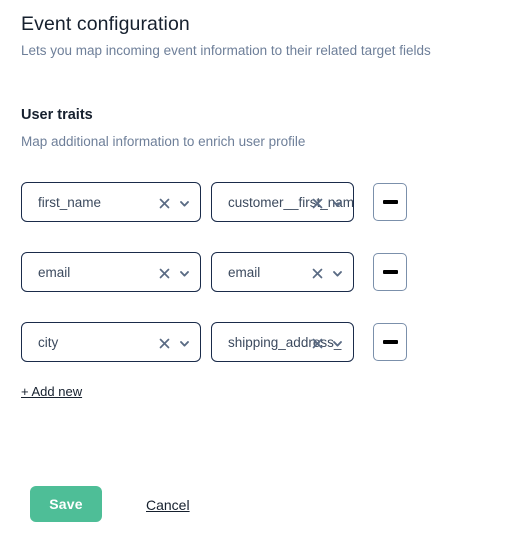 Image resolution: width=514 pixels, height=539 pixels. What do you see at coordinates (282, 342) in the screenshot?
I see `target-field-select: shipping_address_` at bounding box center [282, 342].